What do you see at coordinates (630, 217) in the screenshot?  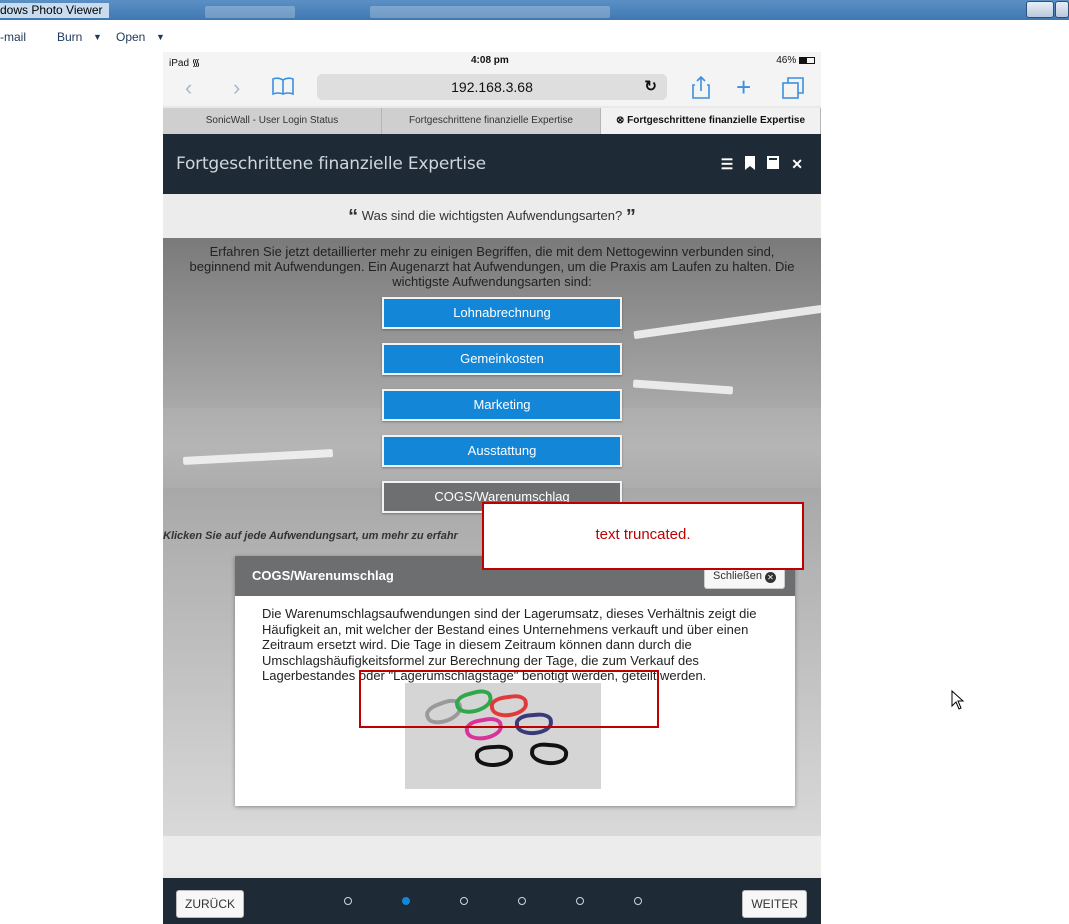 I see `close-quote-icon: ”` at bounding box center [630, 217].